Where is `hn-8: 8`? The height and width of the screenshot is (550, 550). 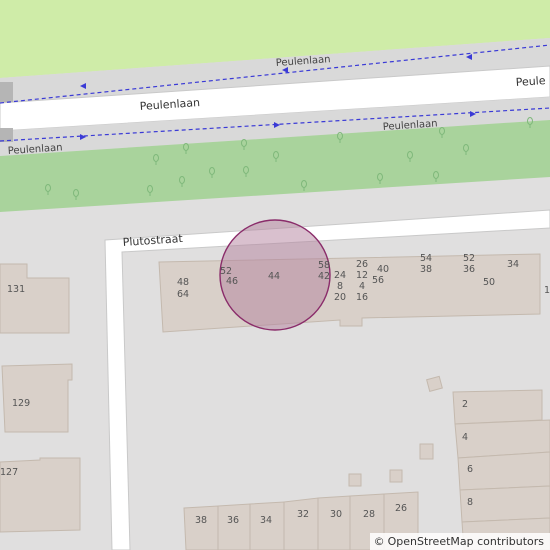
hn-8: 8 is located at coordinates (340, 286).